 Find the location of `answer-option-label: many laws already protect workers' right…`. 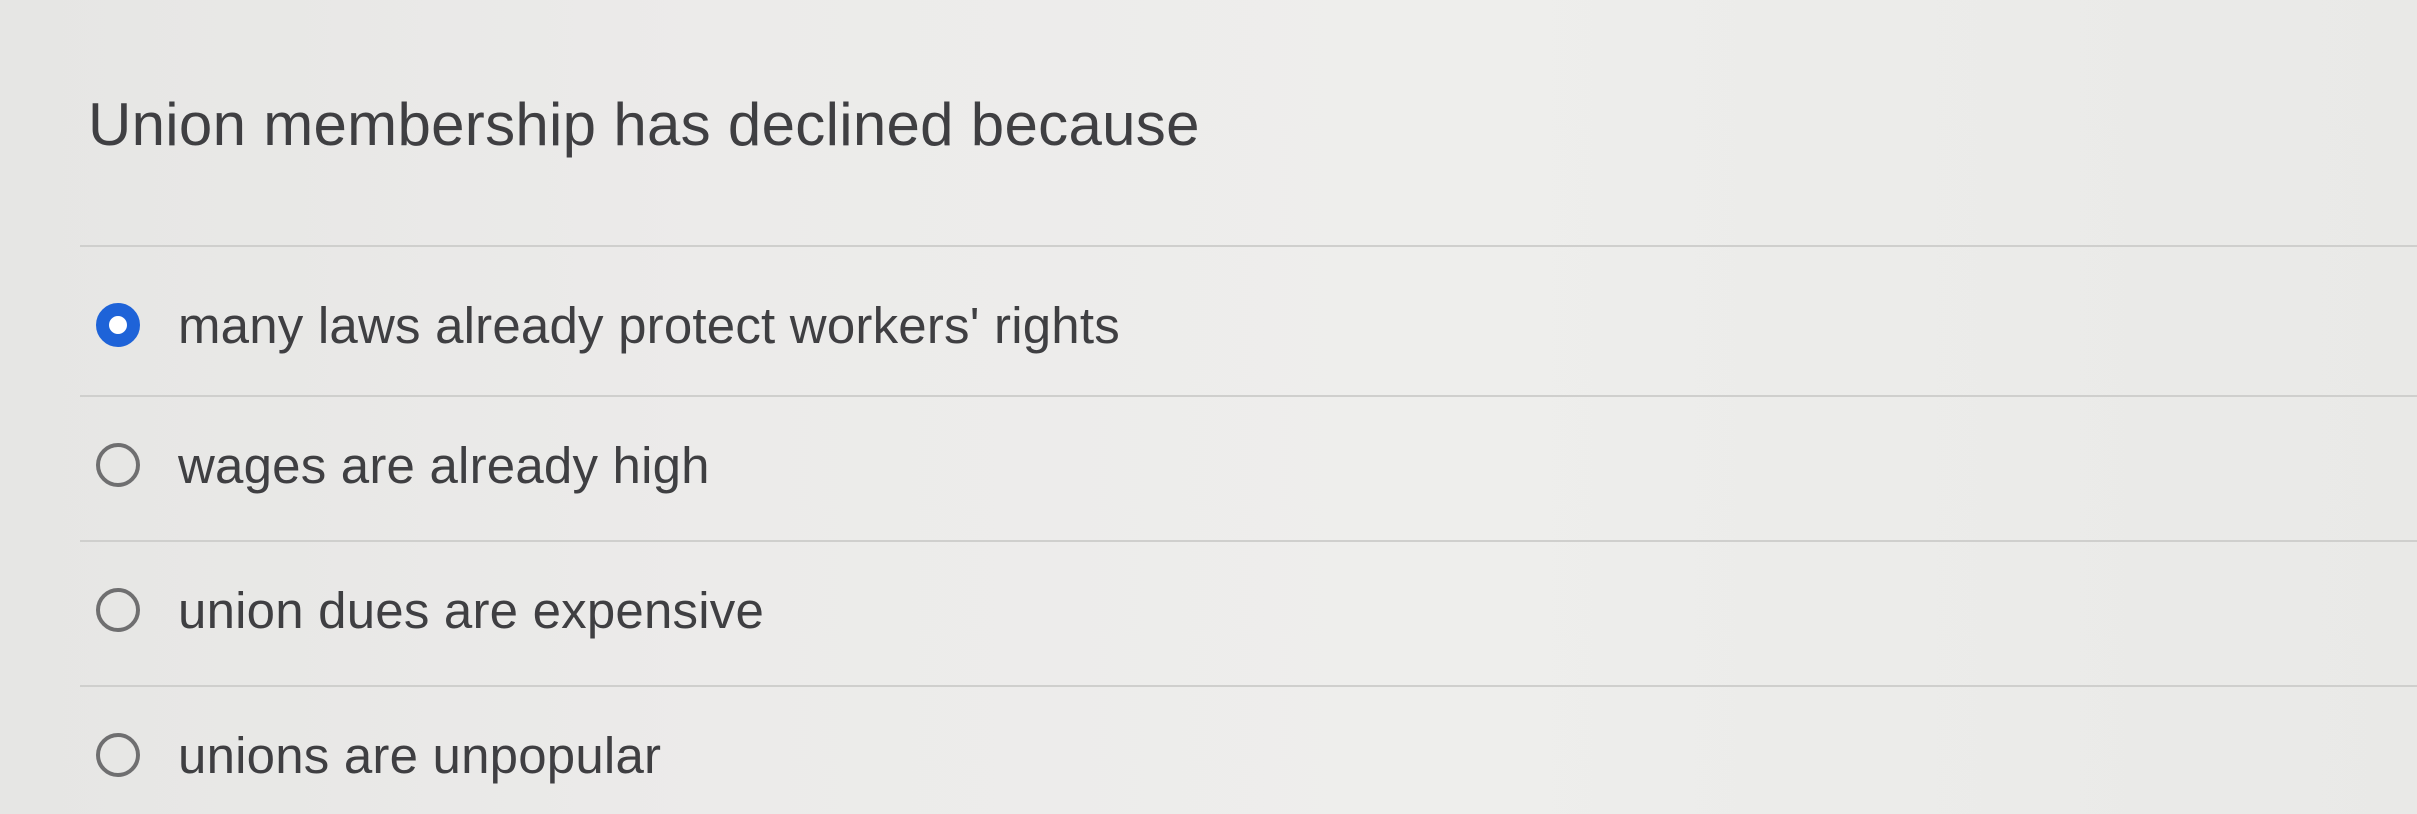

answer-option-label: many laws already protect workers' right… is located at coordinates (649, 325).